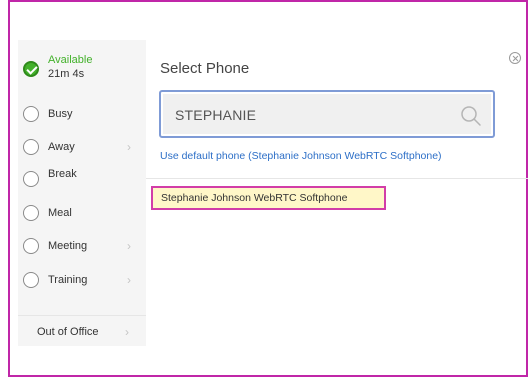  What do you see at coordinates (60, 114) in the screenshot?
I see `status-item-label: Busy` at bounding box center [60, 114].